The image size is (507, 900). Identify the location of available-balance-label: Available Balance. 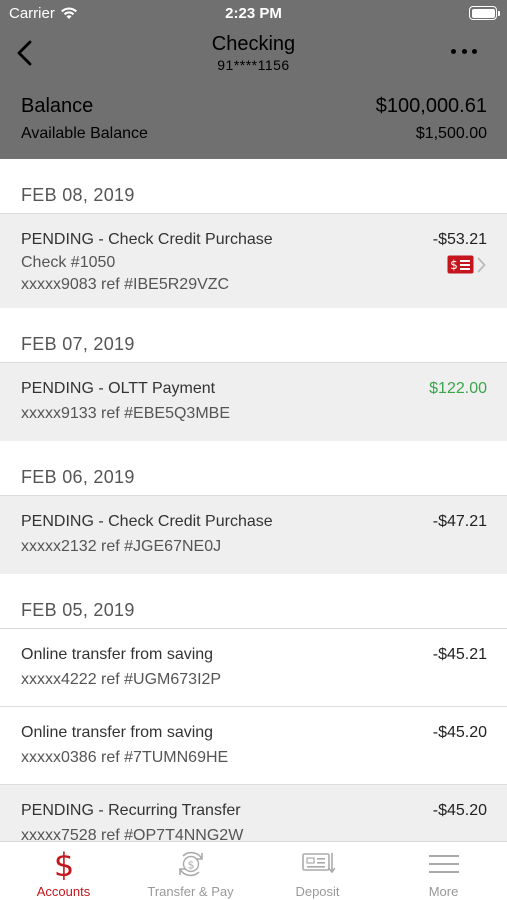
(84, 133).